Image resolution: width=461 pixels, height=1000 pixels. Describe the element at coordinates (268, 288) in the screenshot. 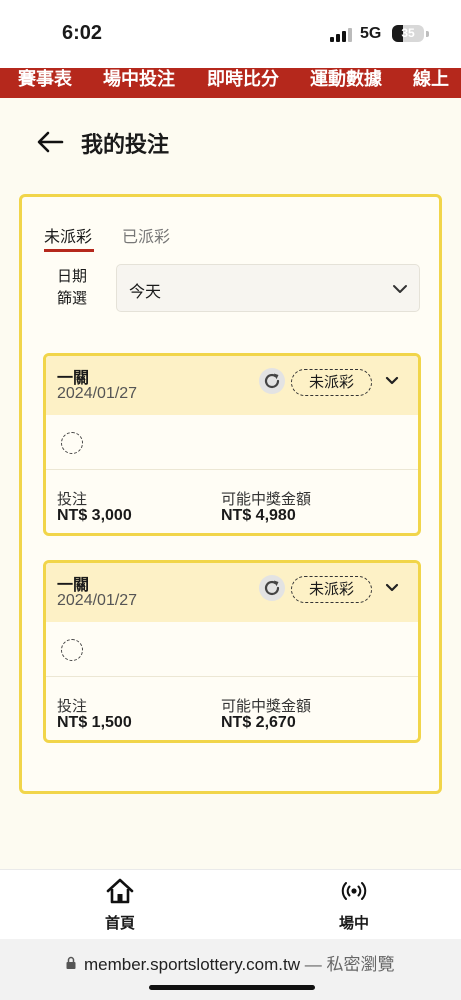

I see `date-filter-select: 今天` at that location.